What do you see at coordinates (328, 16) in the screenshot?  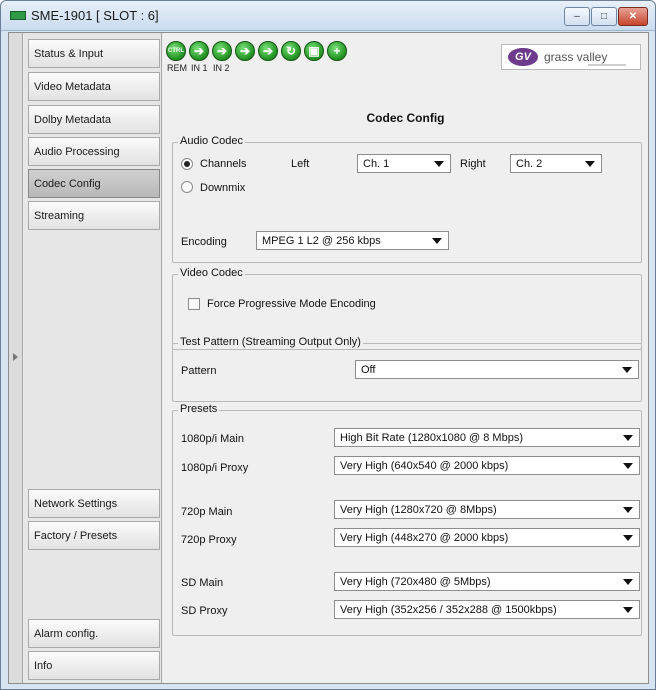 I see `title-bar: SME-1901 [ SLOT : 6] – □ ✕` at bounding box center [328, 16].